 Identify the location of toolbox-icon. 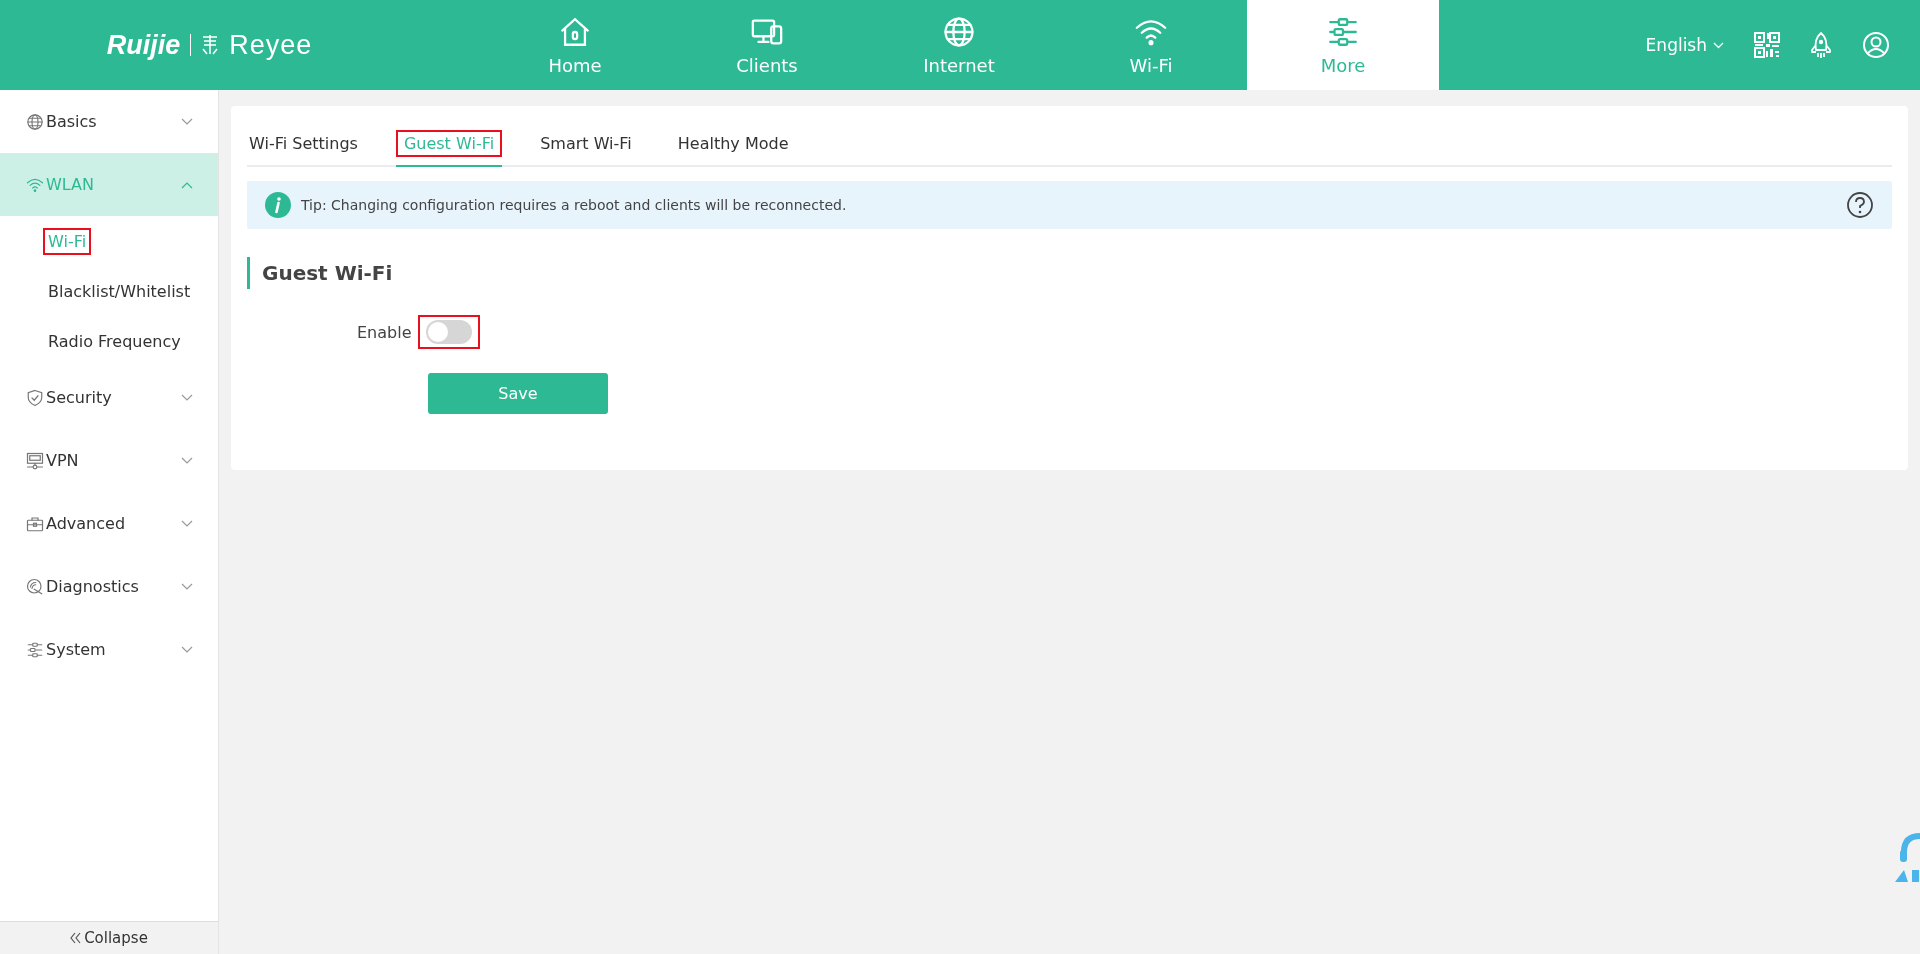
(35, 523).